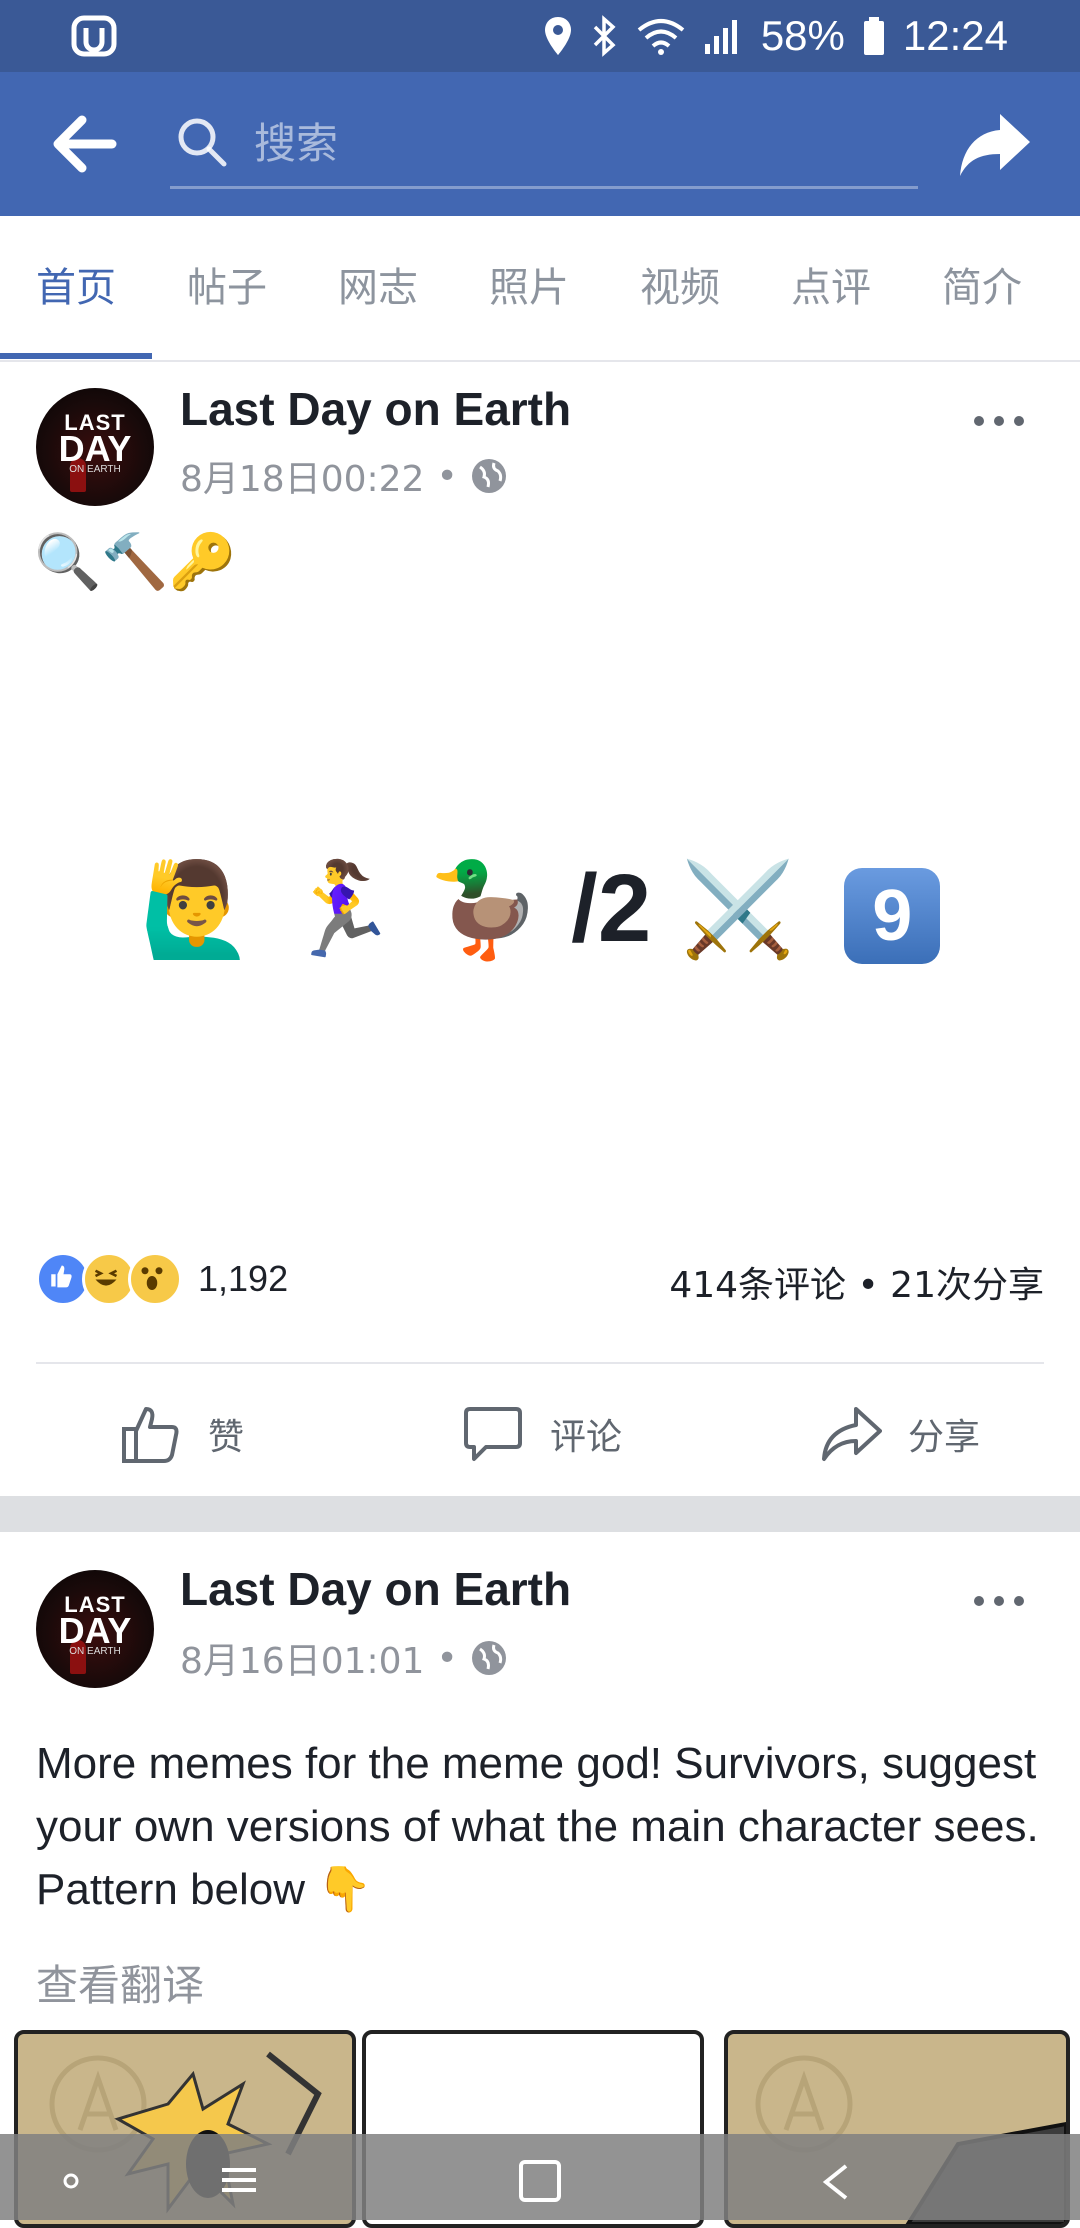 The width and height of the screenshot is (1080, 2228). I want to click on back-arrow-icon, so click(85, 144).